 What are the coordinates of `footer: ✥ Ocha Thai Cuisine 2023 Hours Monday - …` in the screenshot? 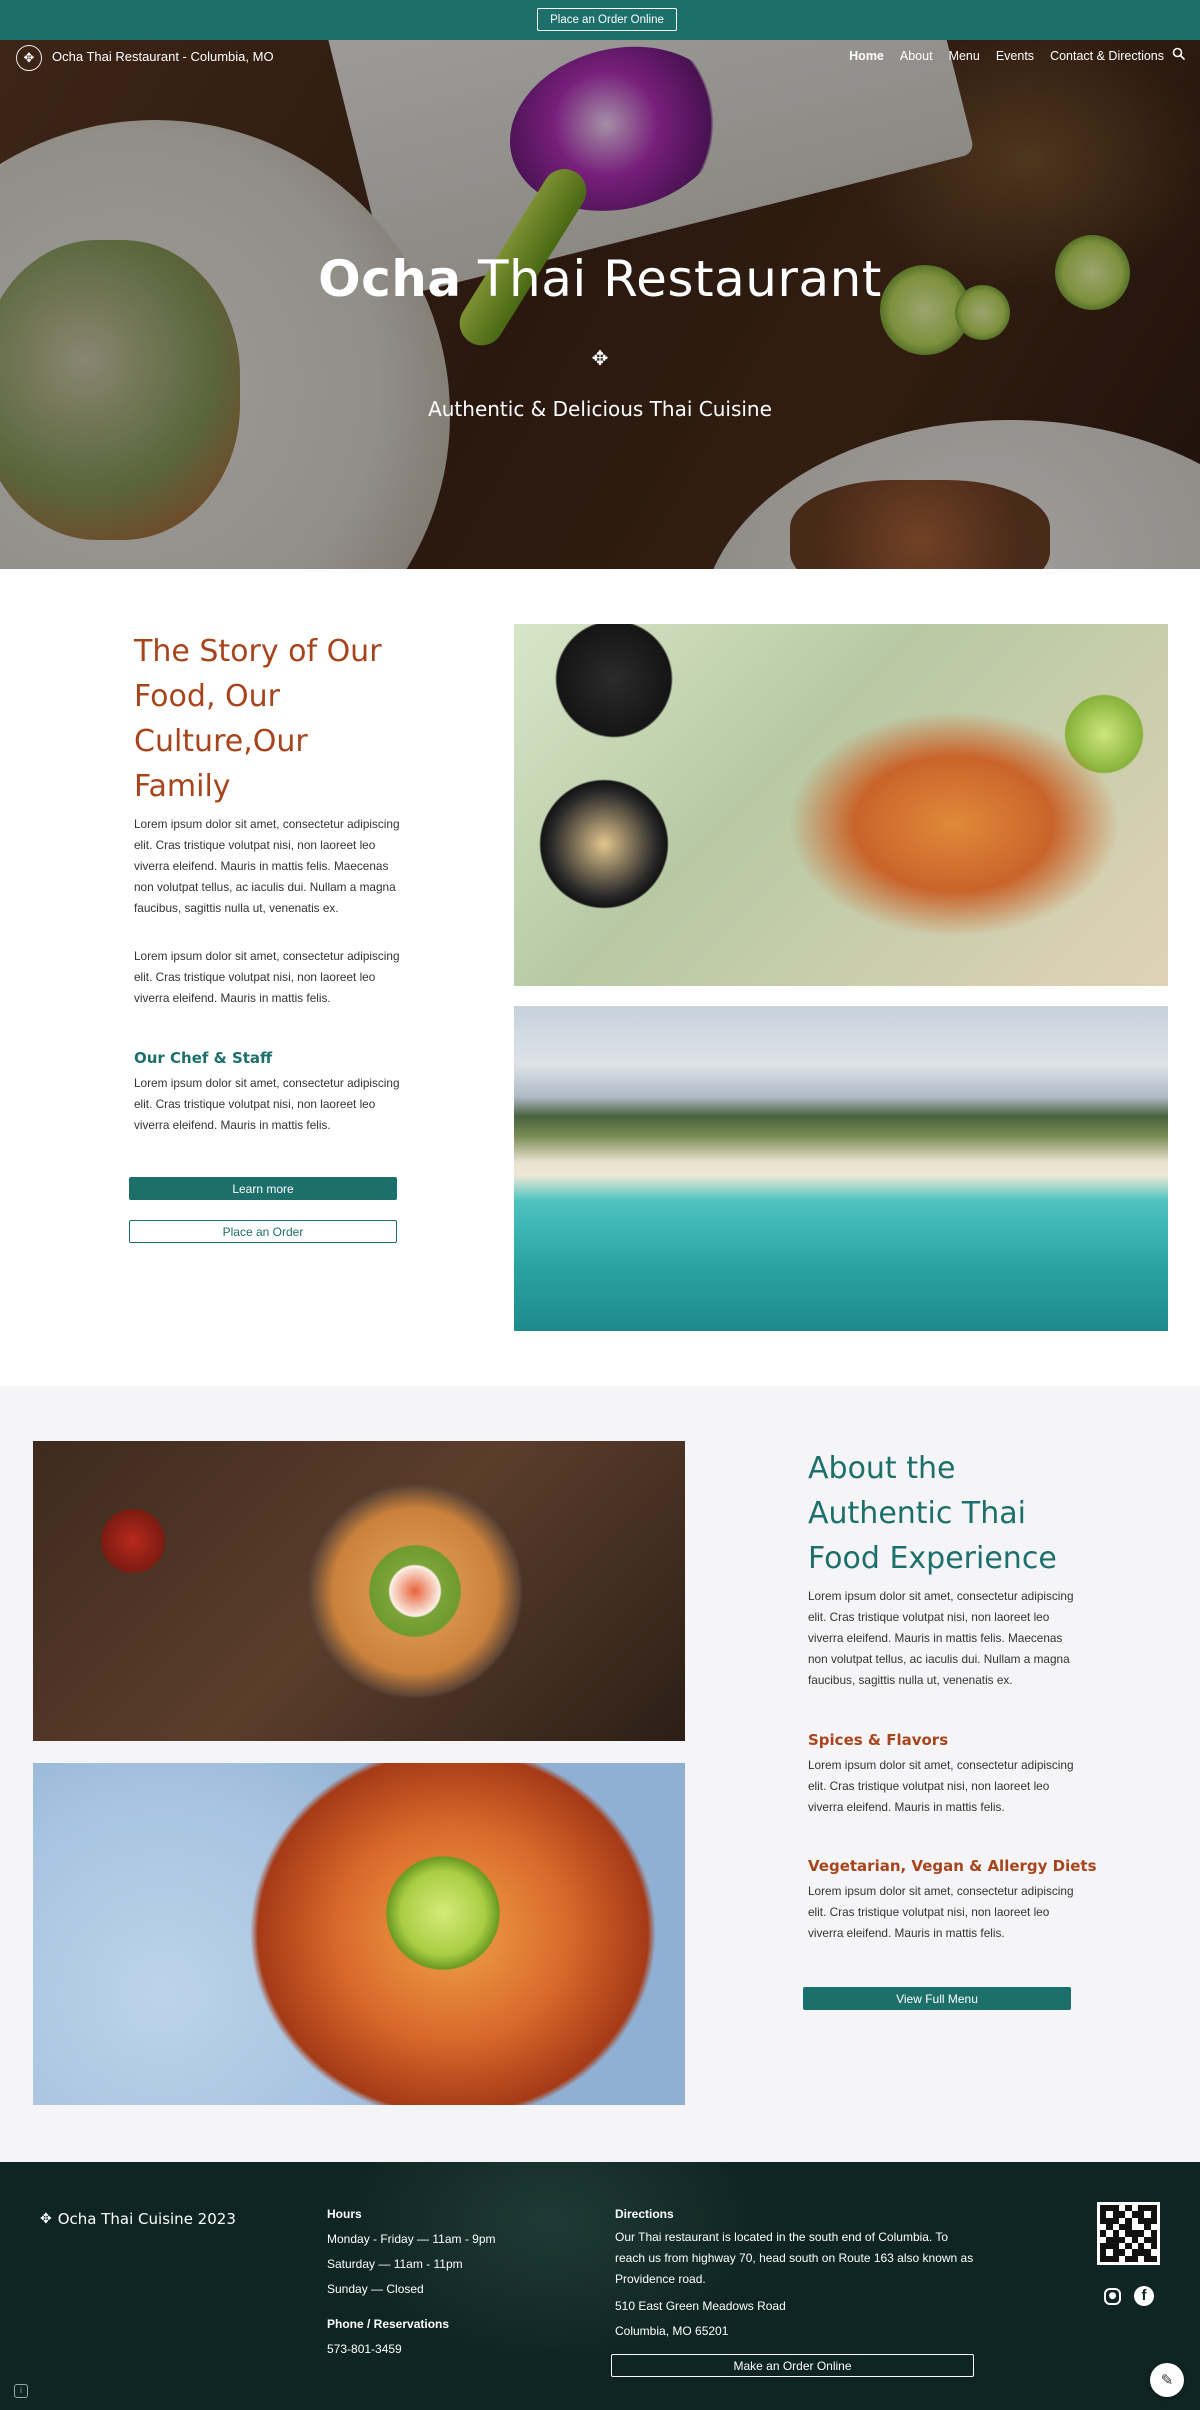 It's located at (600, 2286).